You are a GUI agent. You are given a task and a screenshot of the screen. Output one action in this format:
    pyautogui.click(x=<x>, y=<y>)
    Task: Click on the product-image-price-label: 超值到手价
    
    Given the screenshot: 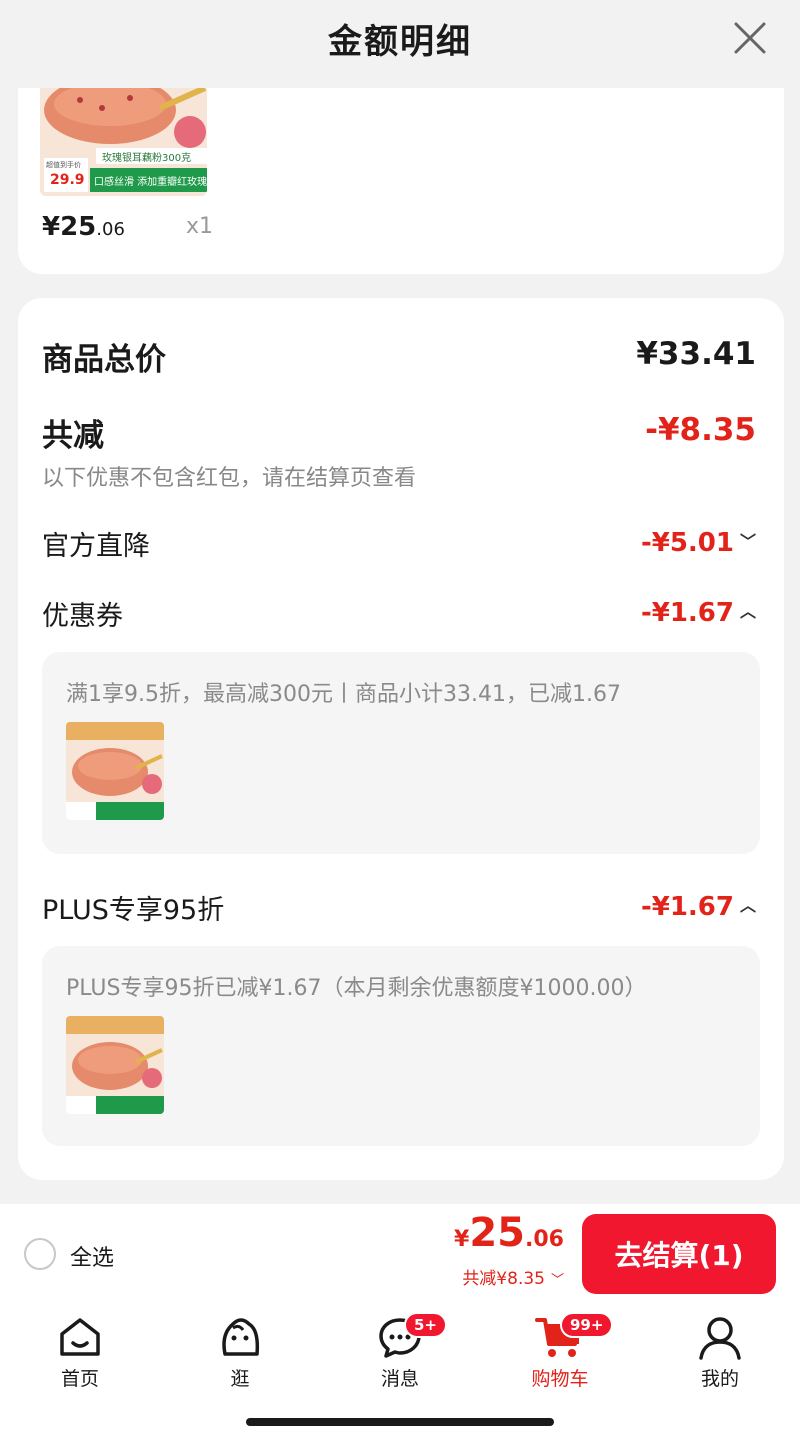 What is the action you would take?
    pyautogui.click(x=63, y=165)
    